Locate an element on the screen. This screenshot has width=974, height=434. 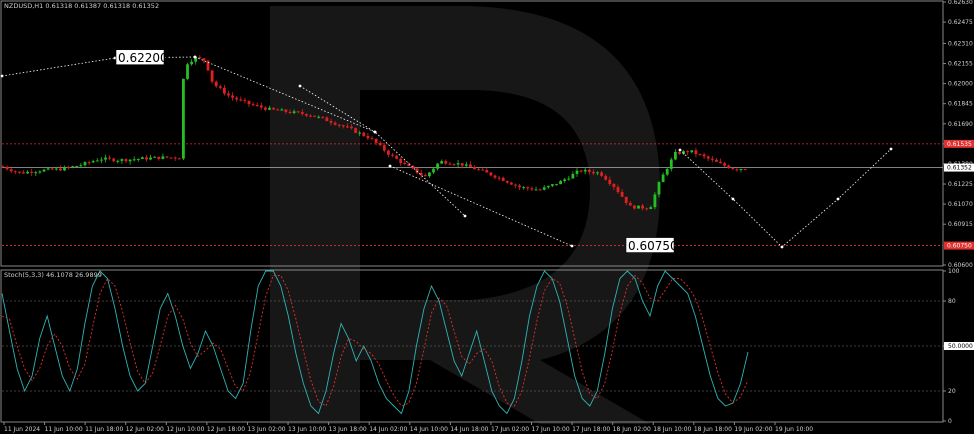
price-y-tick-label: 0.61690 is located at coordinates (960, 124).